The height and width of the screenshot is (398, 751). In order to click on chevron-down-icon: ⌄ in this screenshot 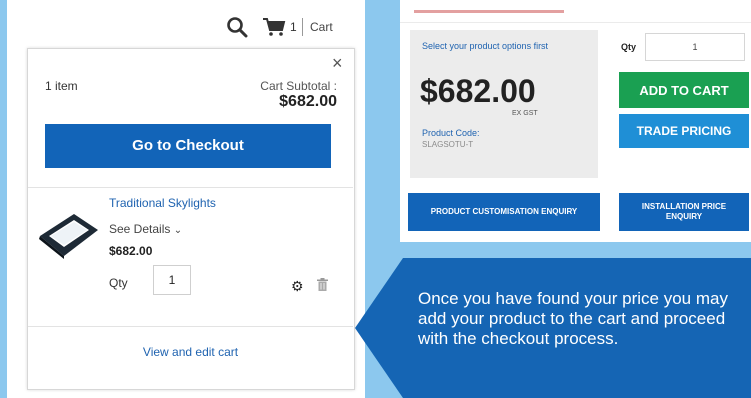, I will do `click(178, 230)`.